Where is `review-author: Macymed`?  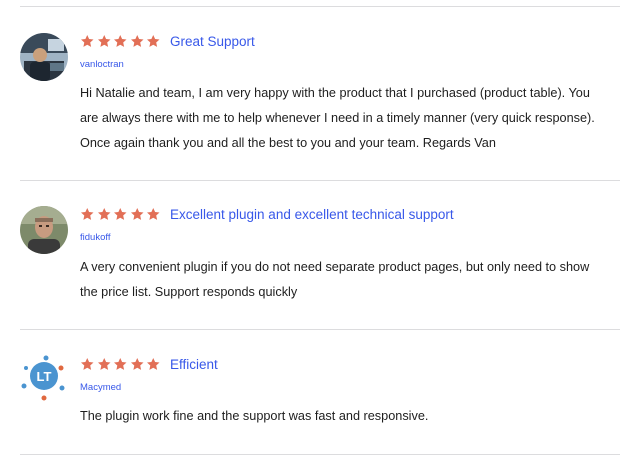
review-author: Macymed is located at coordinates (100, 387).